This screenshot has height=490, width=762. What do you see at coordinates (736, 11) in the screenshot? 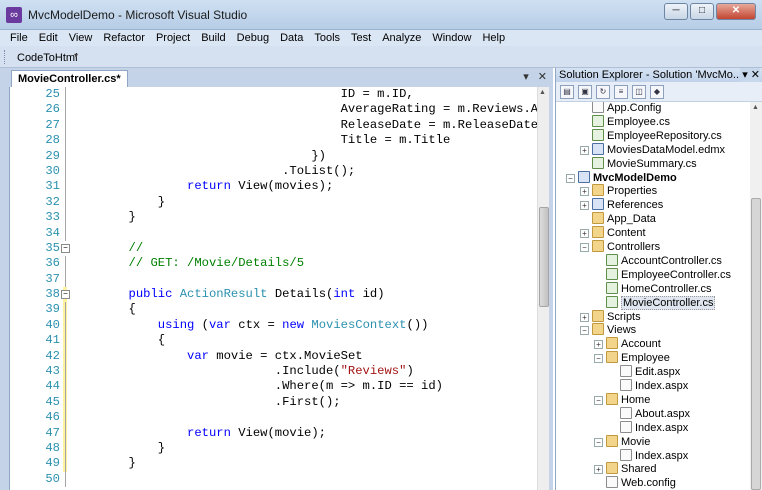
I see `close-button: ✕` at bounding box center [736, 11].